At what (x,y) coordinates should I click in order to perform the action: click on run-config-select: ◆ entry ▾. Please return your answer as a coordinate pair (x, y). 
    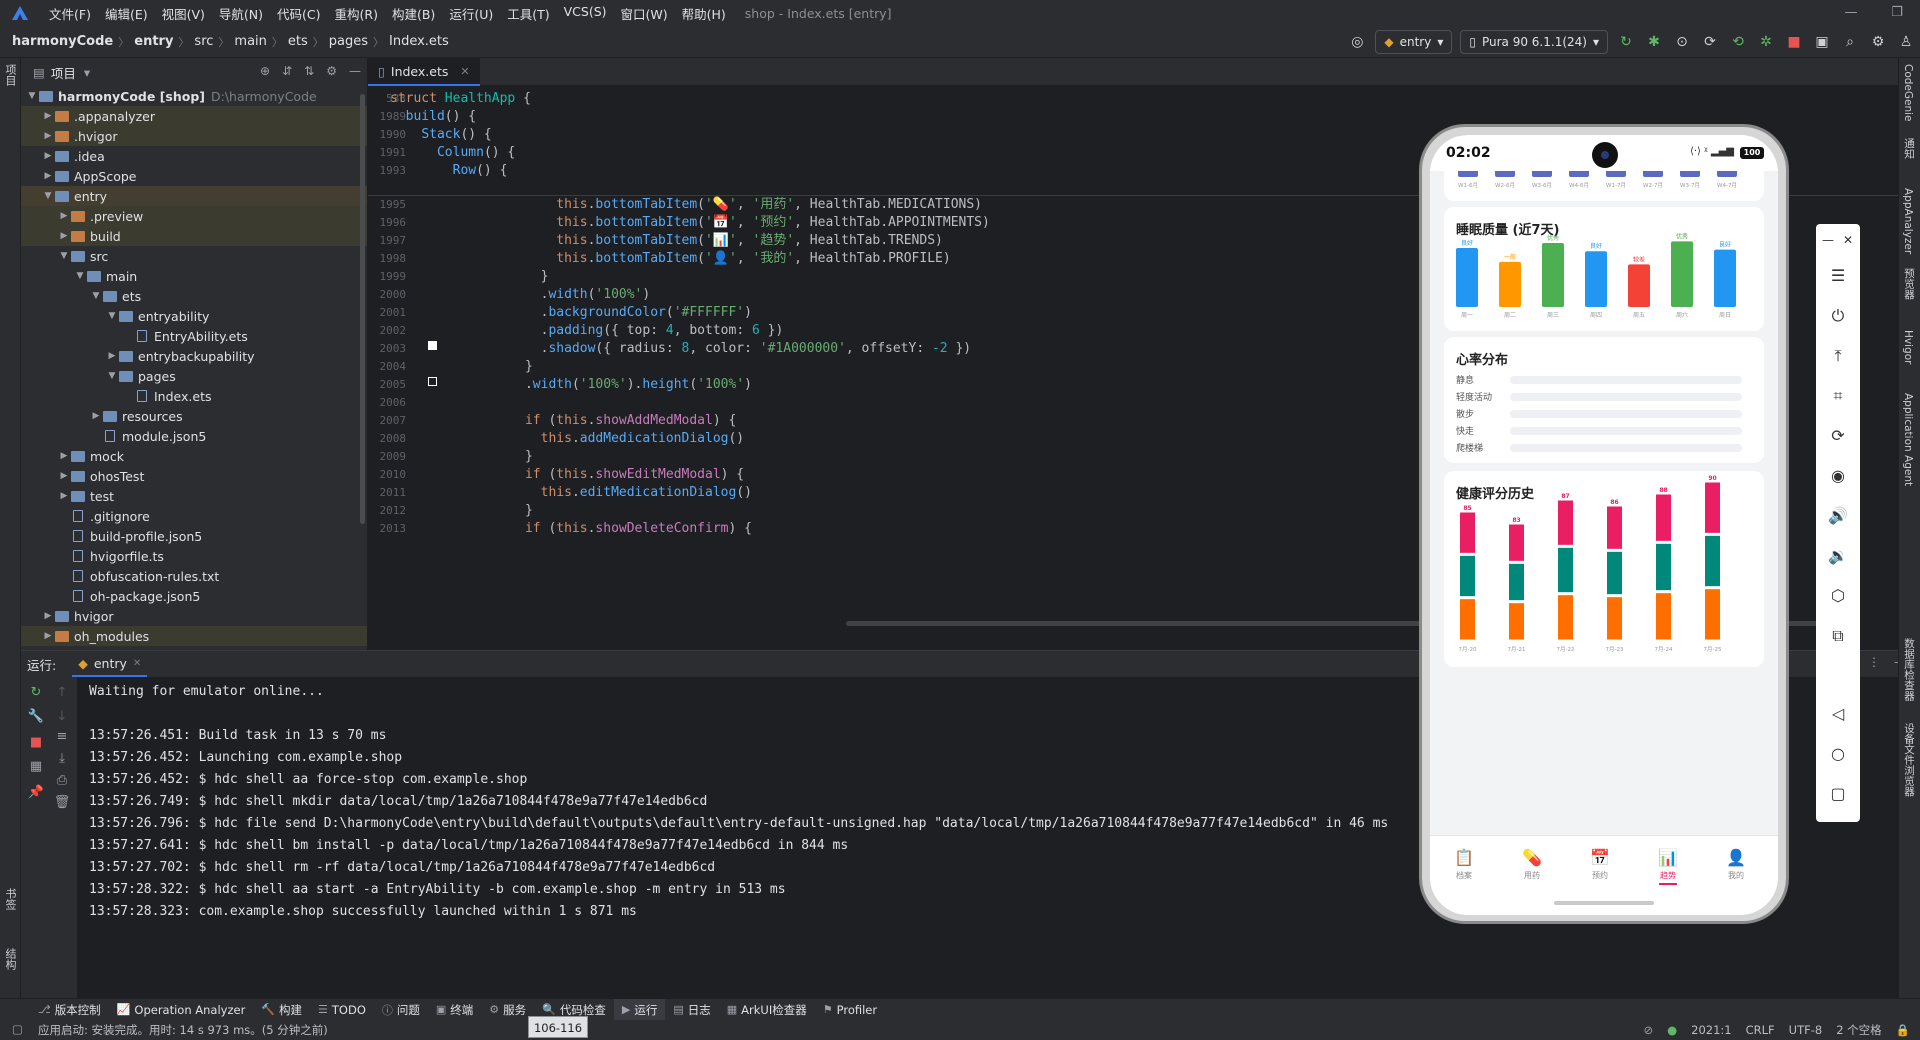
    Looking at the image, I should click on (1414, 42).